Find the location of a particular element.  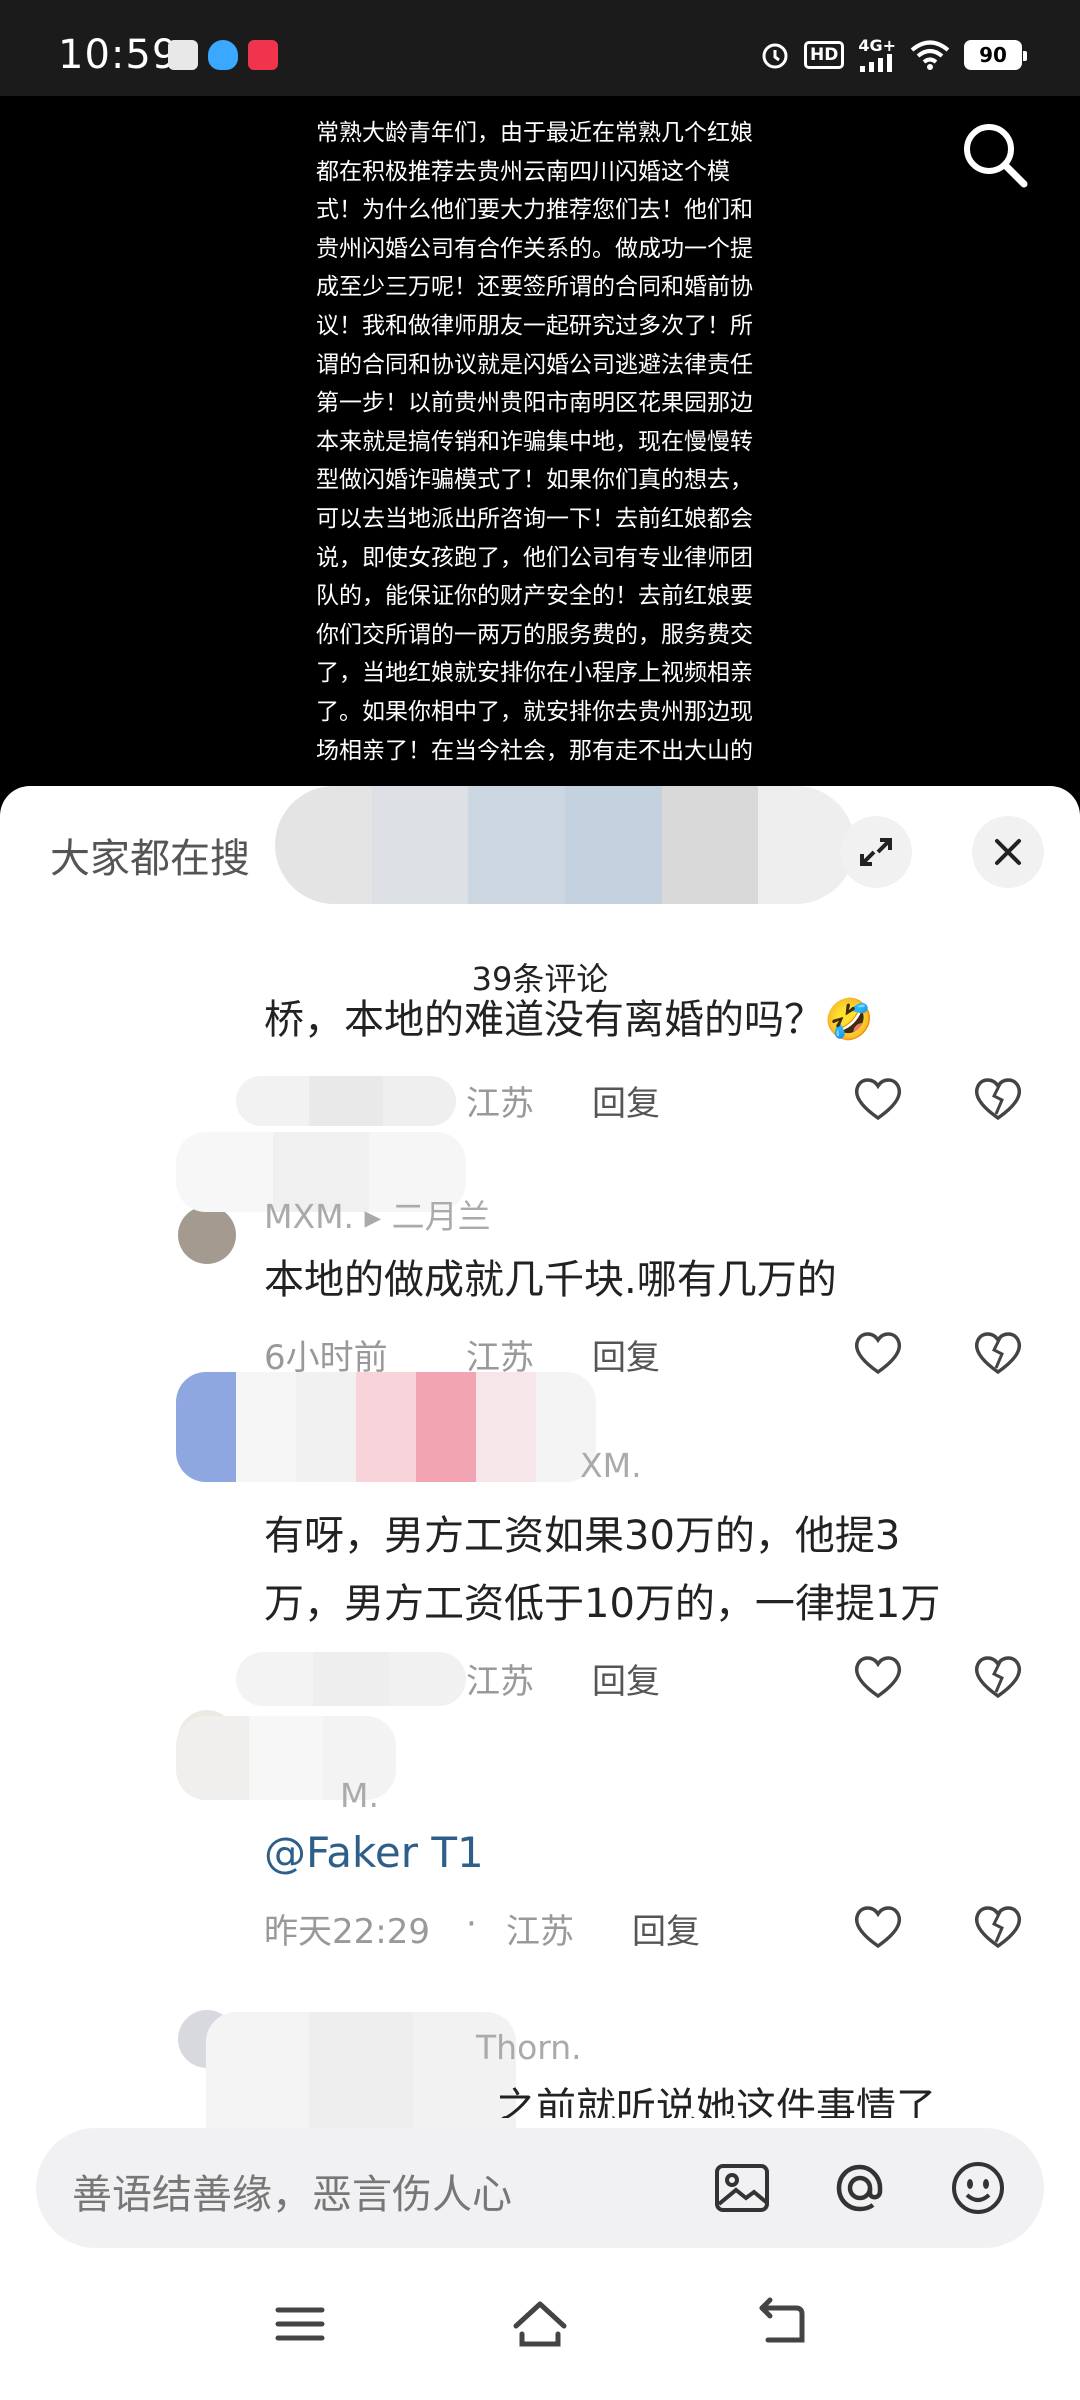

alarm-icon is located at coordinates (775, 56).